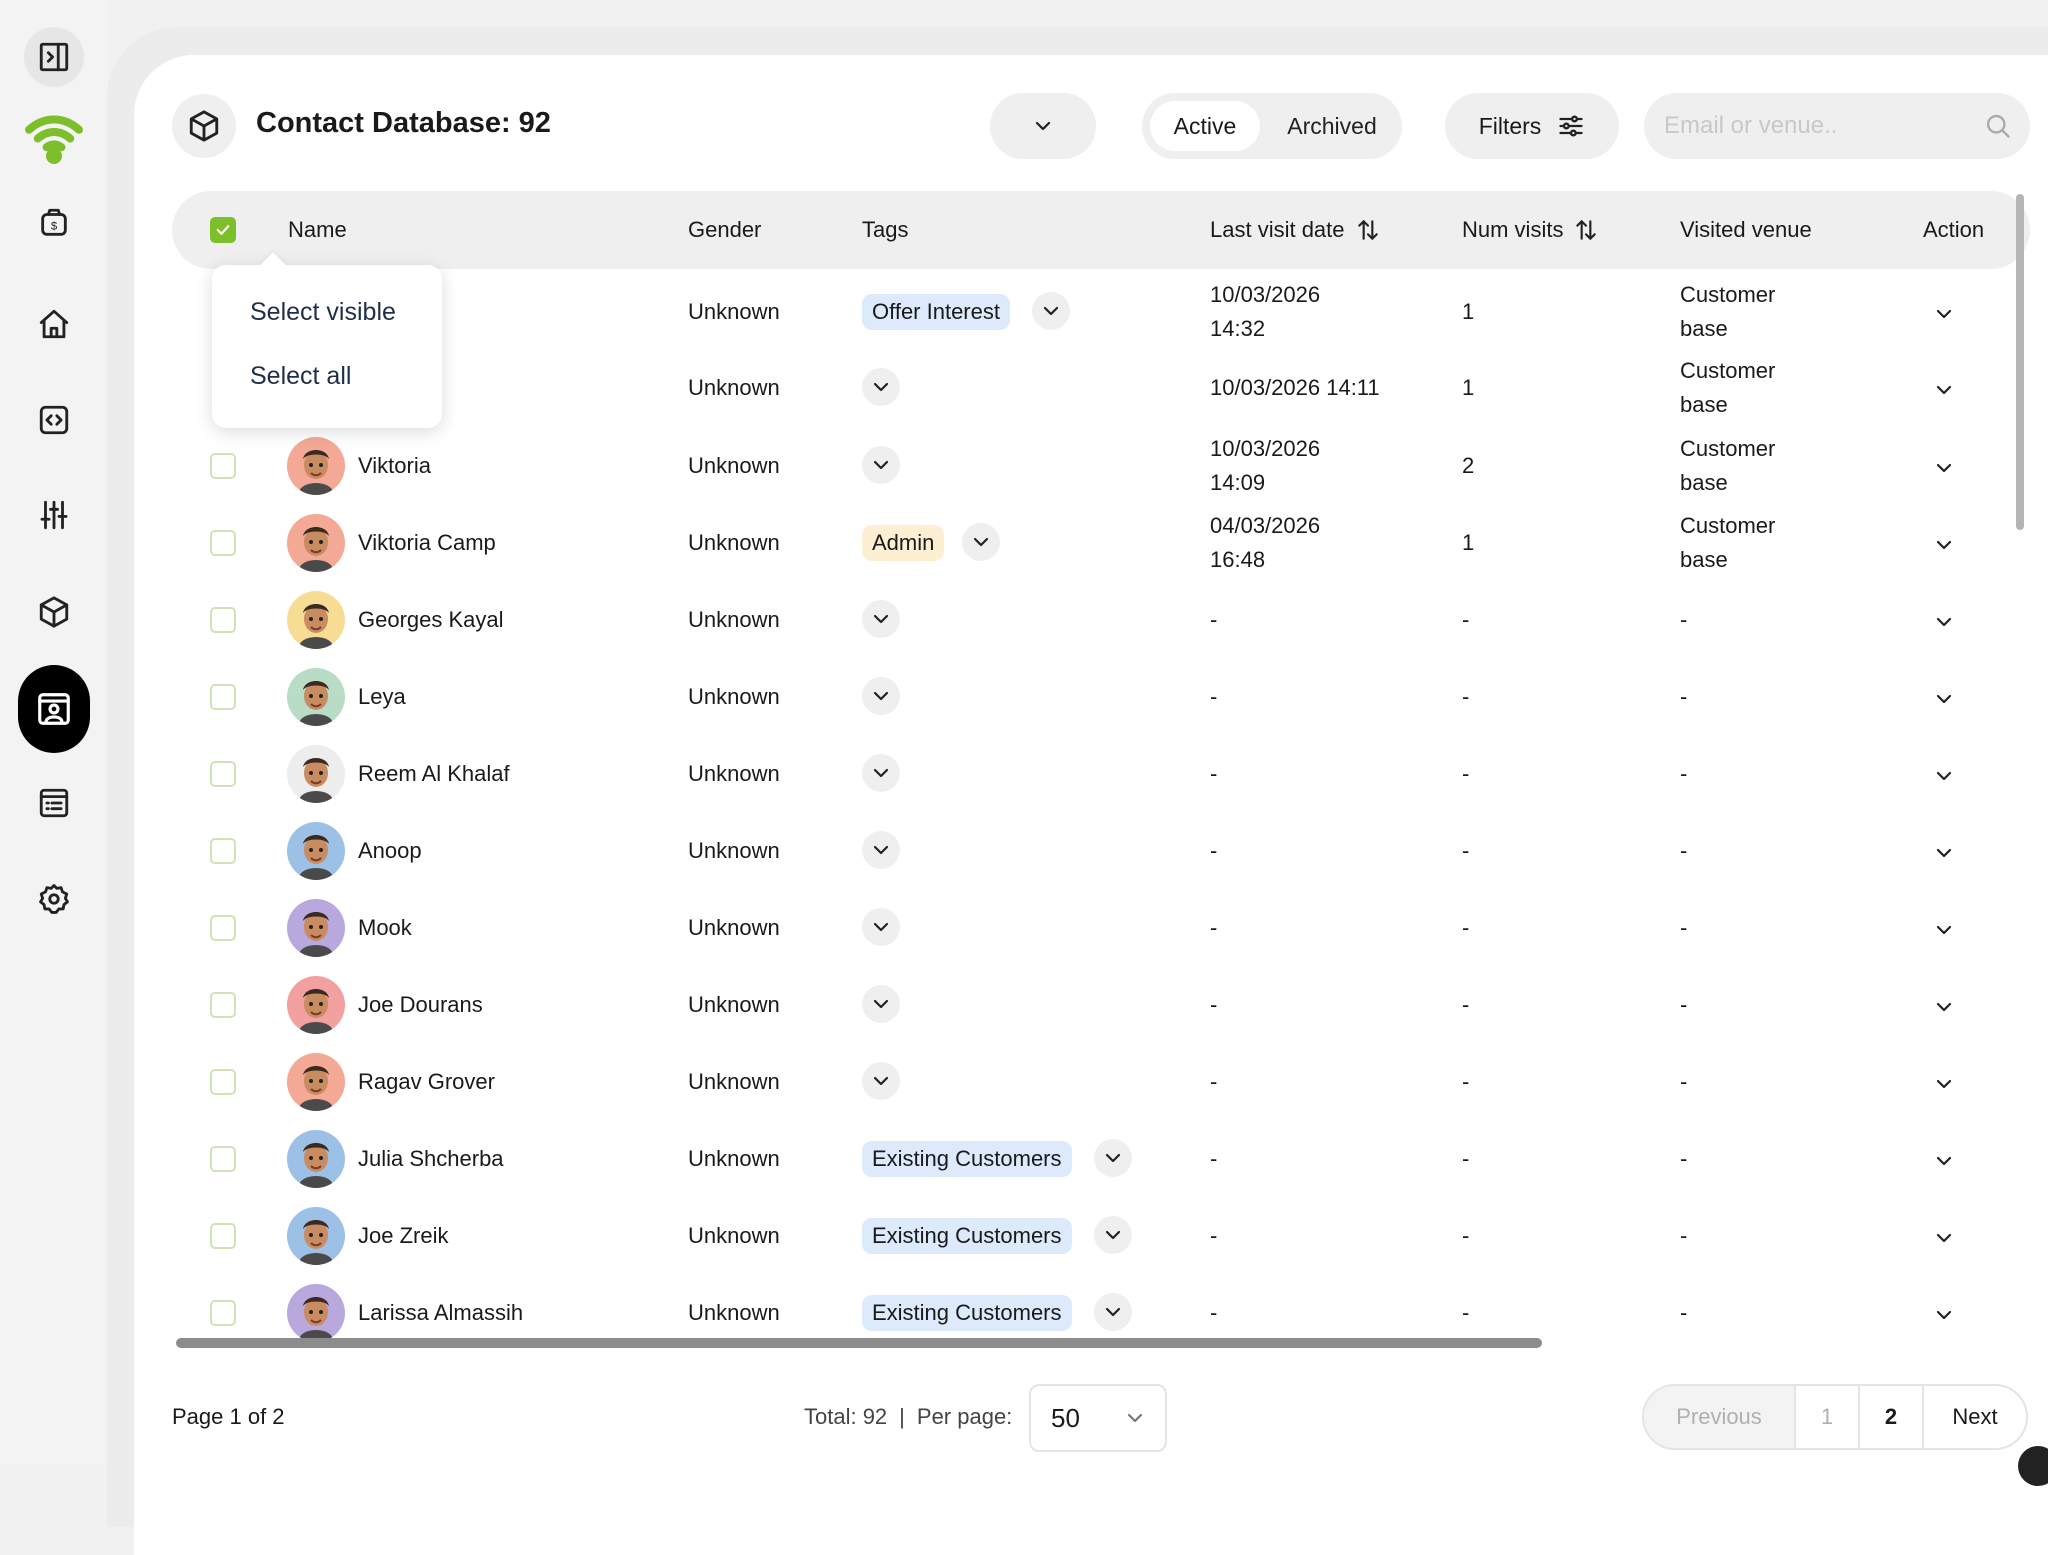  What do you see at coordinates (1098, 1418) in the screenshot?
I see `per-page-select: 50` at bounding box center [1098, 1418].